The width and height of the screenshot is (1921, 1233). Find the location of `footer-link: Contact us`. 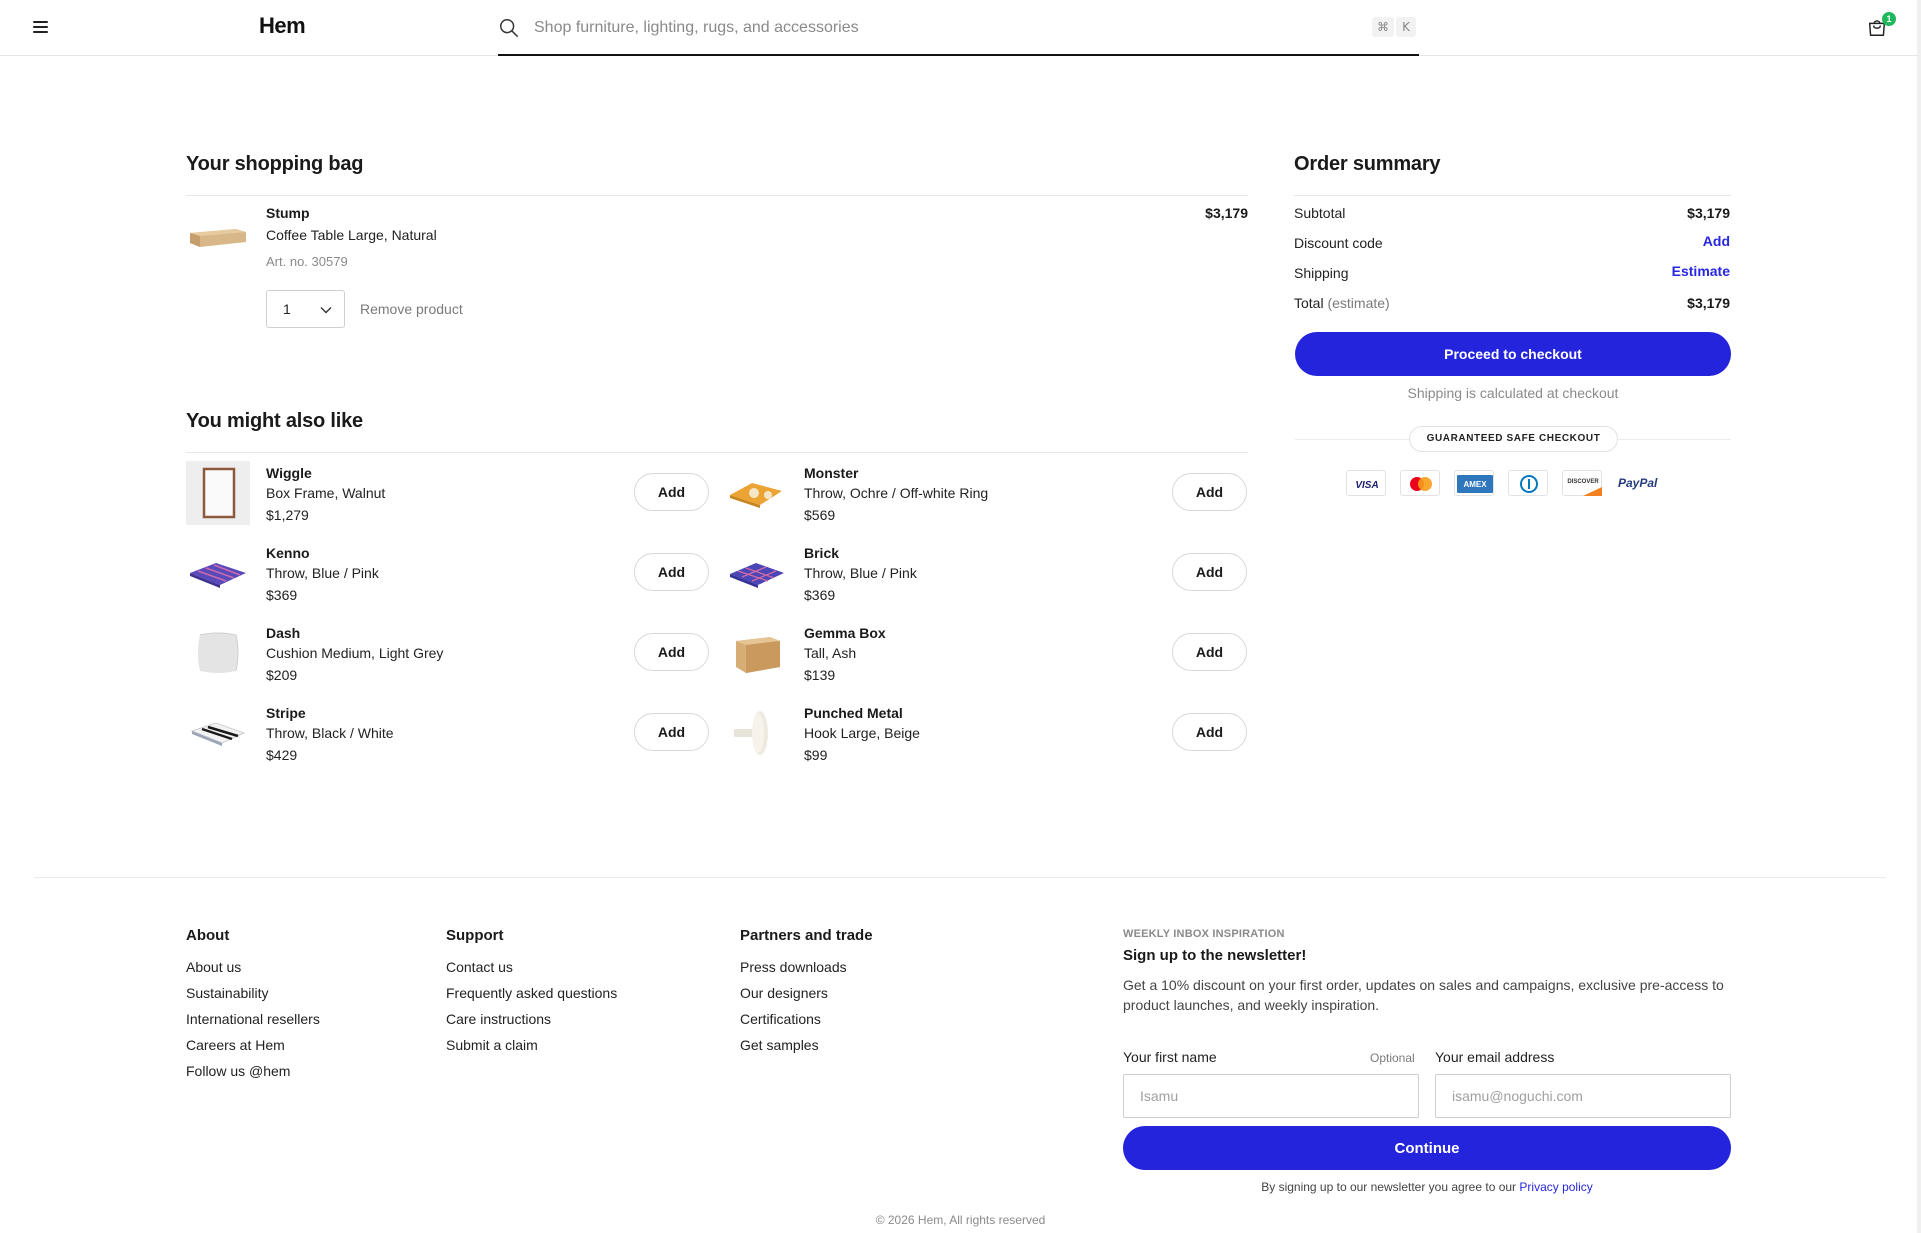

footer-link: Contact us is located at coordinates (479, 967).